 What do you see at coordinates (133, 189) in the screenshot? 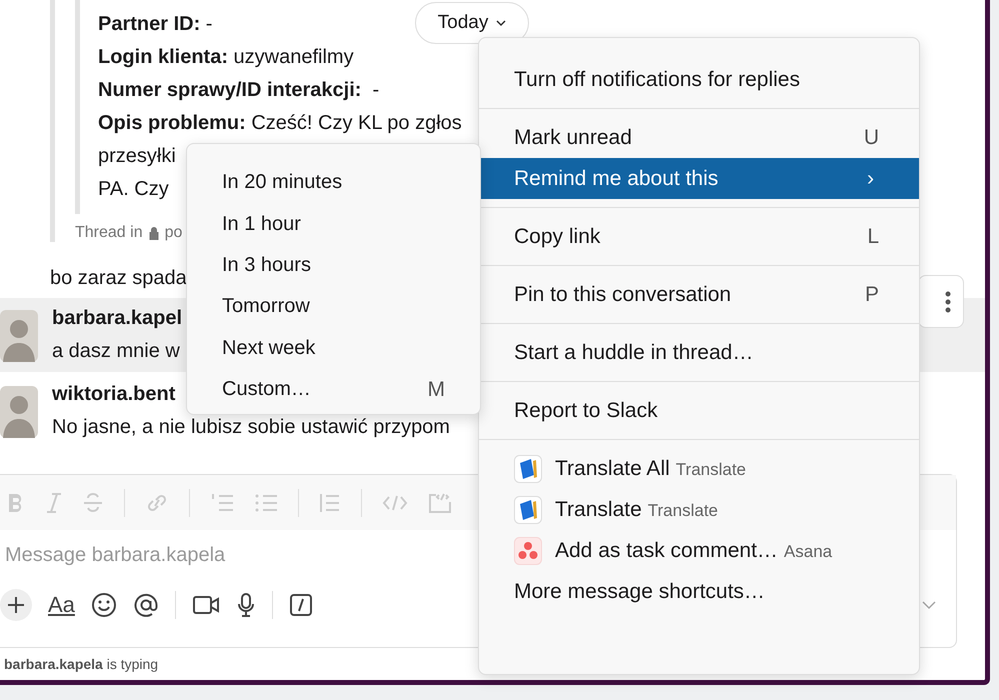
I see `message-text: PA. Czy` at bounding box center [133, 189].